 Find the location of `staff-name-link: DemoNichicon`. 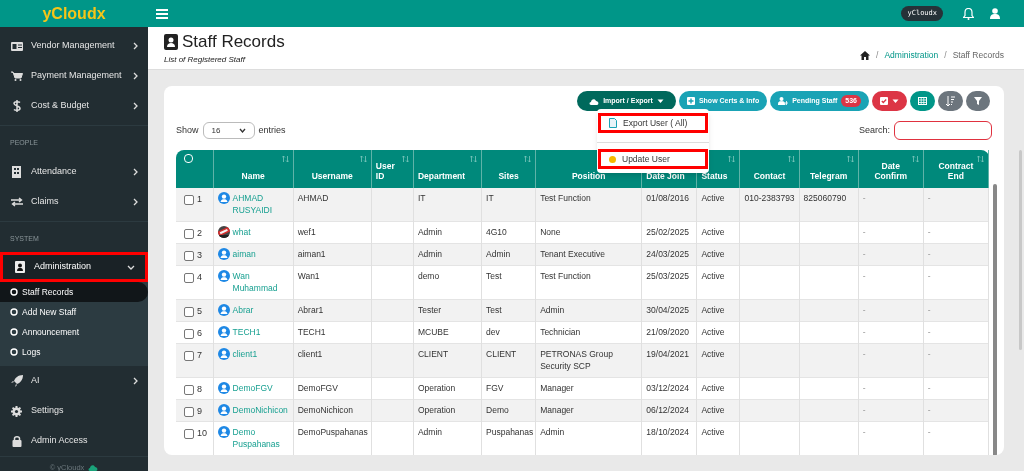

staff-name-link: DemoNichicon is located at coordinates (260, 410).